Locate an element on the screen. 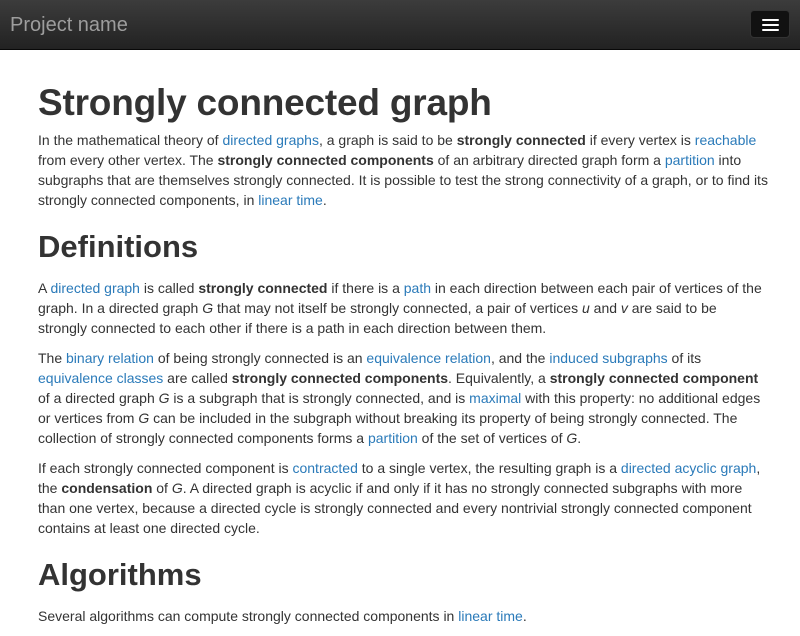 The width and height of the screenshot is (800, 636). link-linear-time: linear time is located at coordinates (290, 200).